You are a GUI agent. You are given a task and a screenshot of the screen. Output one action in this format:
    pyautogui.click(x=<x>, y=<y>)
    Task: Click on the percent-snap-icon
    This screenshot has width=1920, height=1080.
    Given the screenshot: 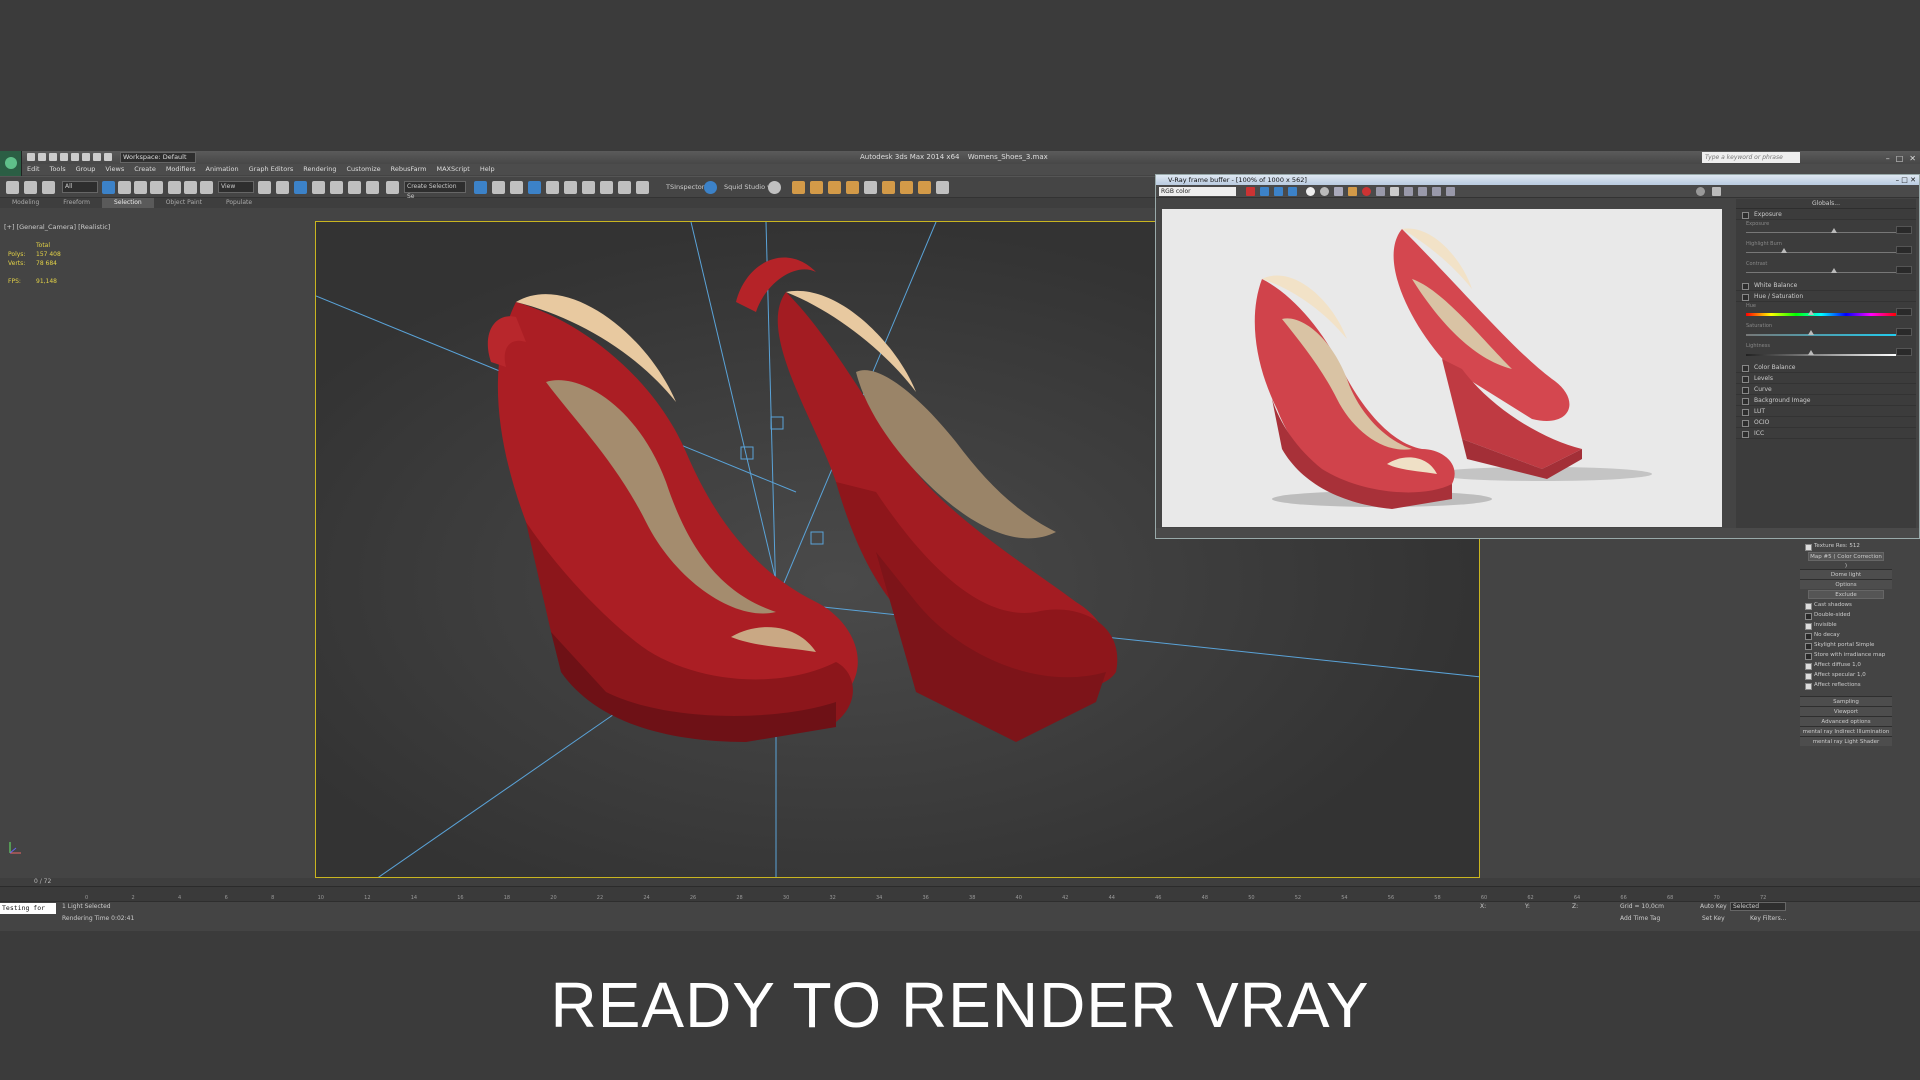 What is the action you would take?
    pyautogui.click(x=354, y=187)
    